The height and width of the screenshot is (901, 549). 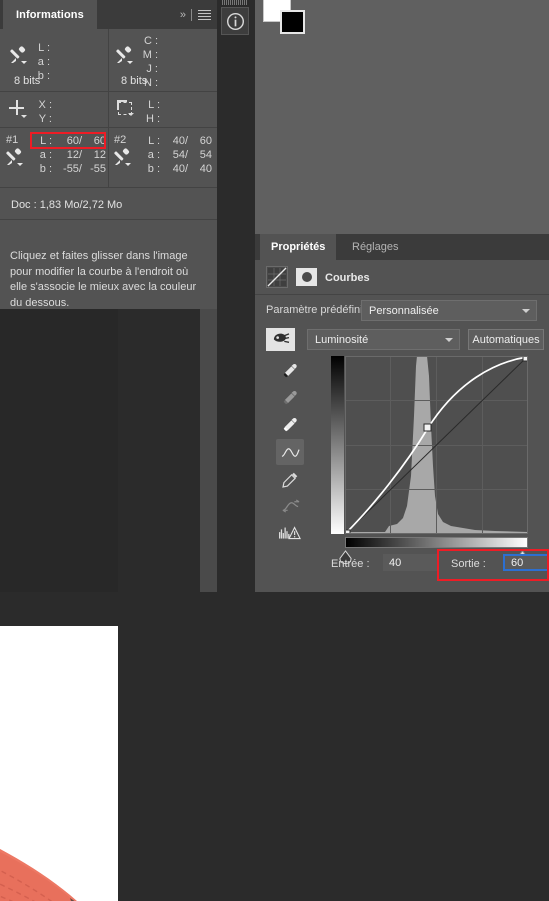 I want to click on tab-reglages: Réglages, so click(x=375, y=247).